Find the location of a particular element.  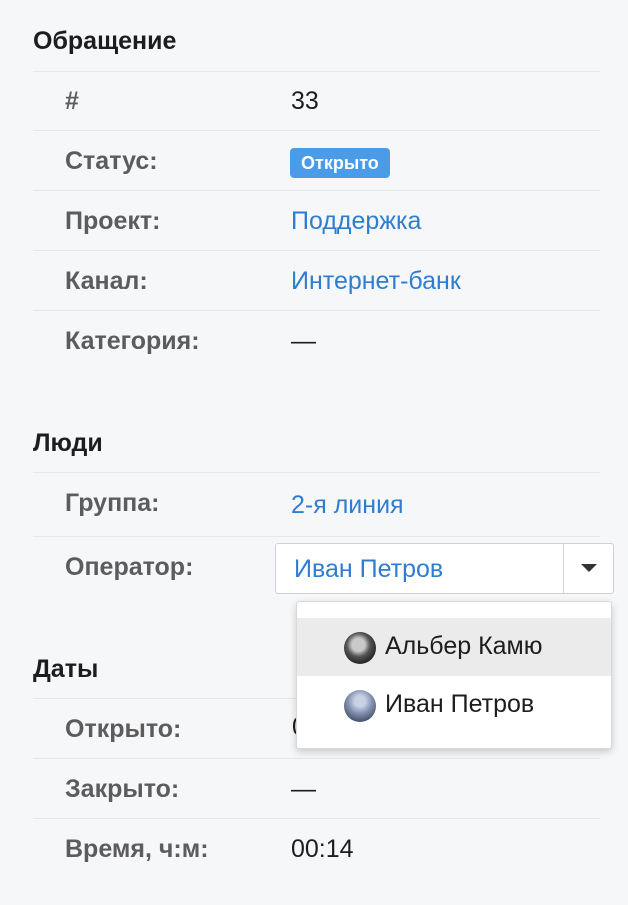

dropdown-option-ivan-petrov: Иван Петров is located at coordinates (454, 705).